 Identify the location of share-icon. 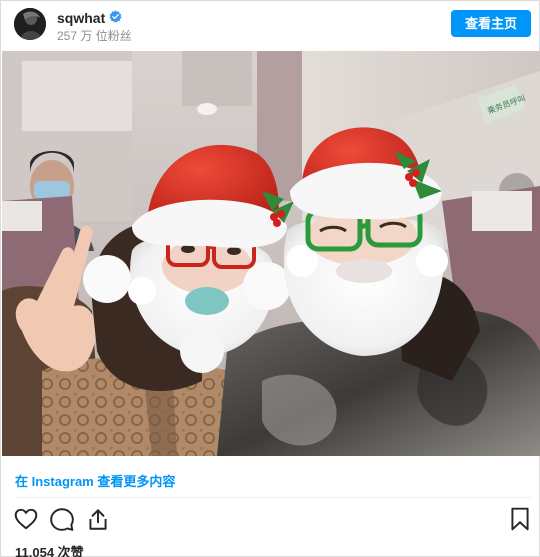
(98, 519).